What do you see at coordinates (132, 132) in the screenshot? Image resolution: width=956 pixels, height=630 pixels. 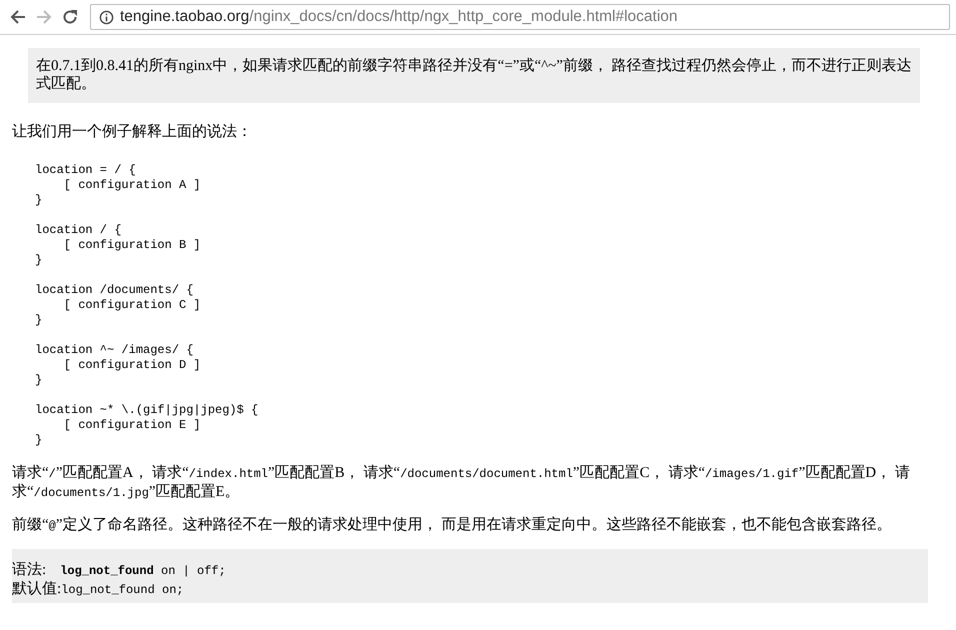 I see `intro-text: 让我们用一个例子解释上面的说法：` at bounding box center [132, 132].